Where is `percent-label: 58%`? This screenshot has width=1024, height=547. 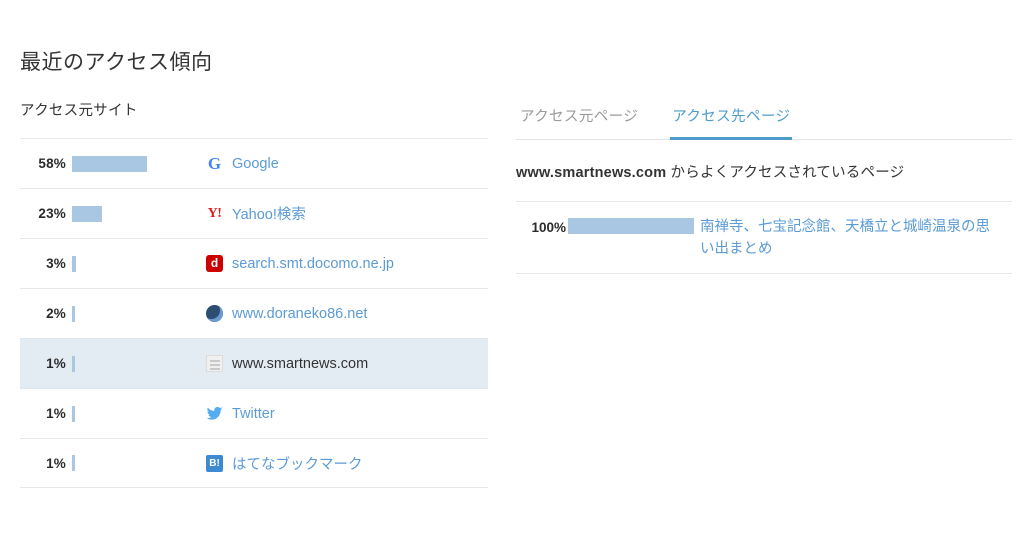
percent-label: 58% is located at coordinates (52, 163).